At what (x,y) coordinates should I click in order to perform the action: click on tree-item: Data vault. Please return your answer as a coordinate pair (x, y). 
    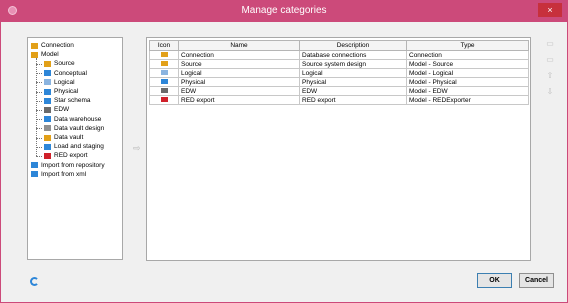
    Looking at the image, I should click on (63, 137).